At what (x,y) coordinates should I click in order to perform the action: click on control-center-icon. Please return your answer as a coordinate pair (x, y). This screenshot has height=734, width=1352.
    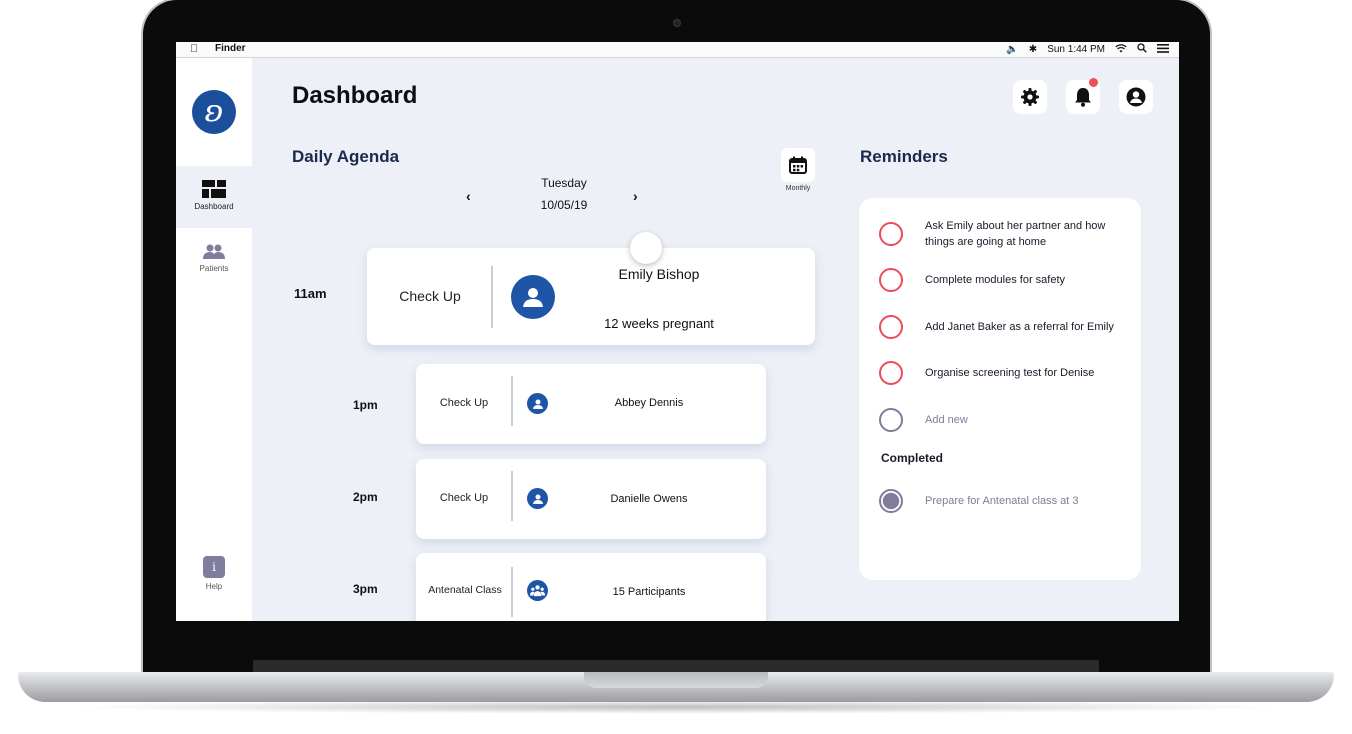
    Looking at the image, I should click on (1163, 49).